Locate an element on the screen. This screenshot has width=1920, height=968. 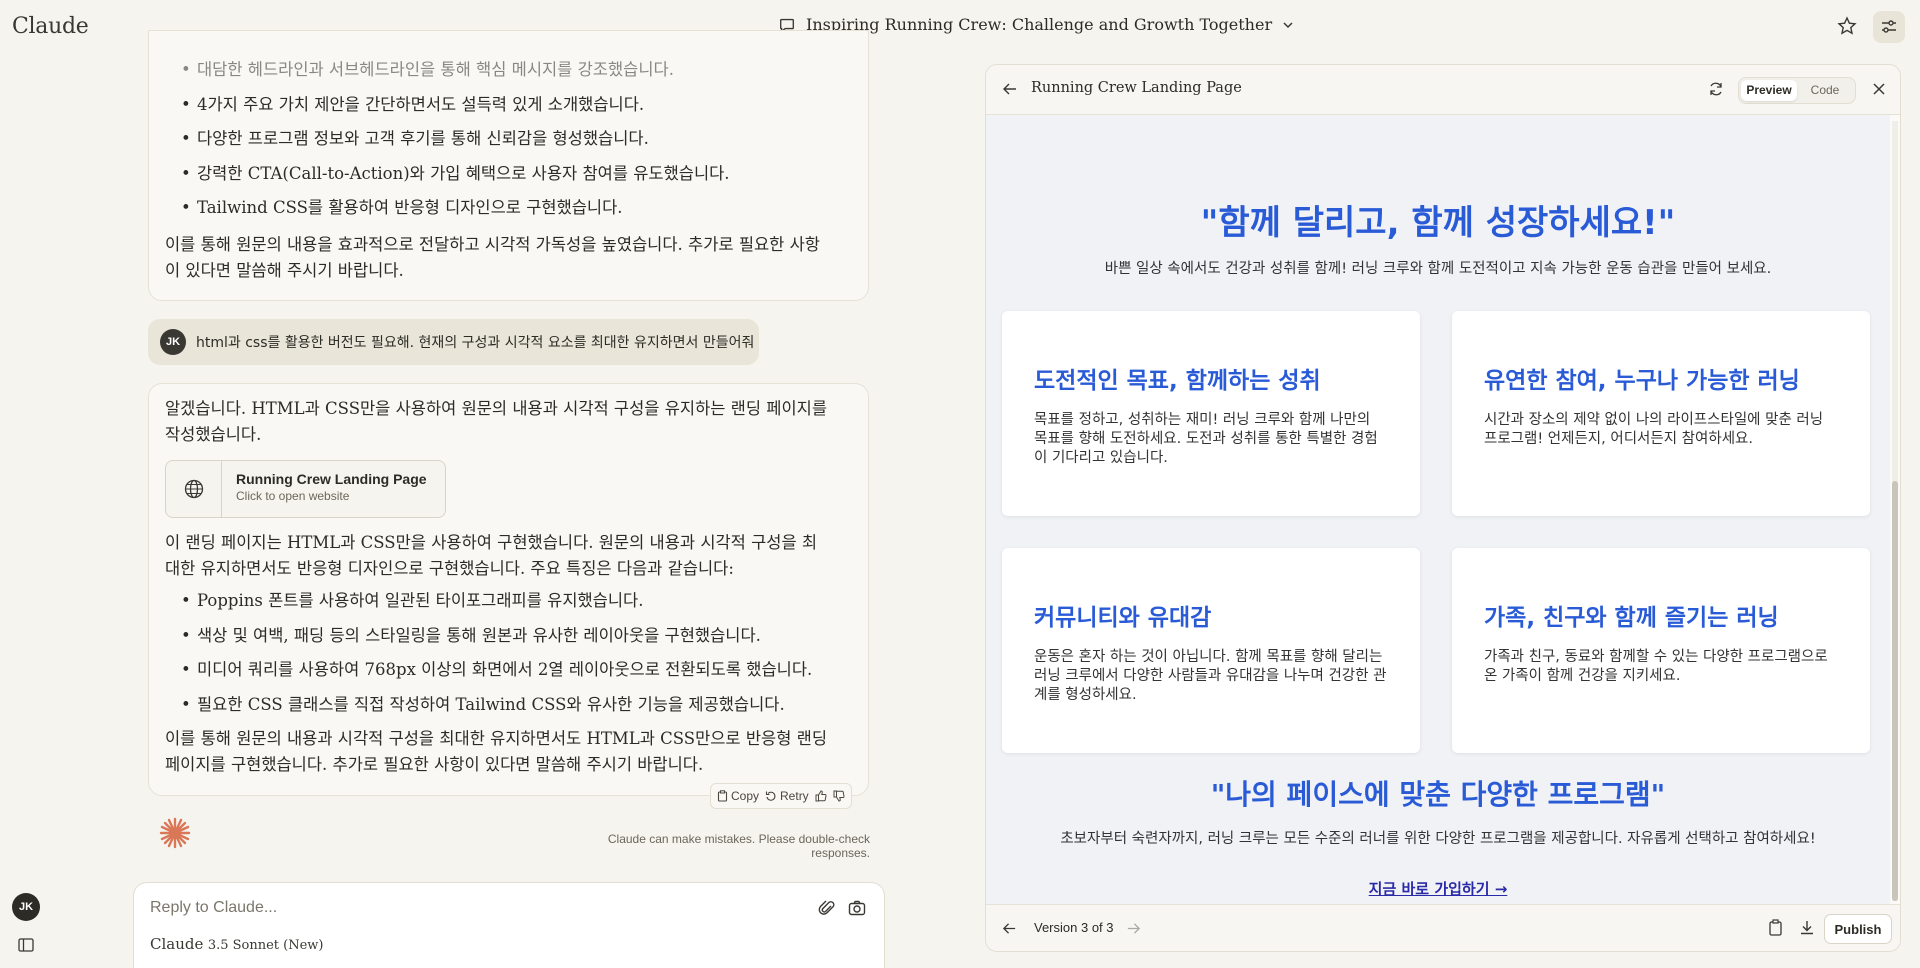
back-button is located at coordinates (1010, 91).